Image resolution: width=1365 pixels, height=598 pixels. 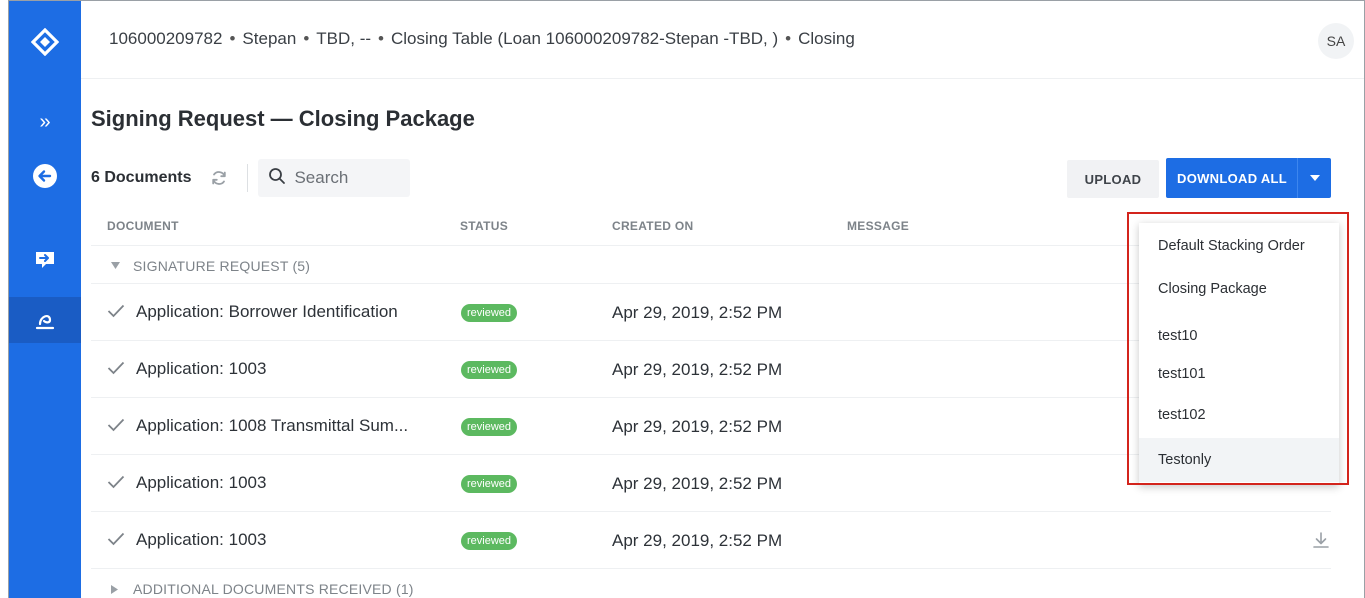 I want to click on menu-item-closing-package: Closing Package, so click(x=1239, y=289).